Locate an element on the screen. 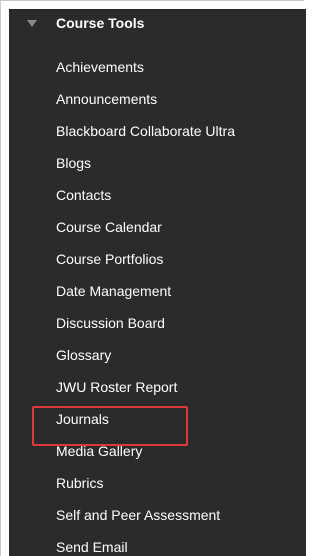  menu-item-media-gallery: Media Gallery is located at coordinates (157, 451).